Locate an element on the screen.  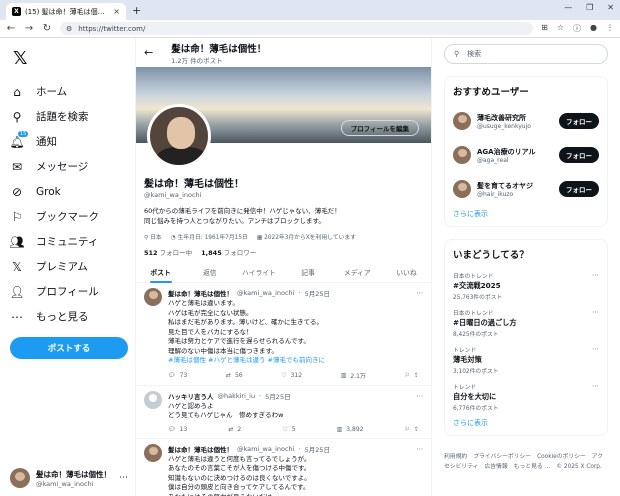
new-tab-button: + is located at coordinates (136, 10).